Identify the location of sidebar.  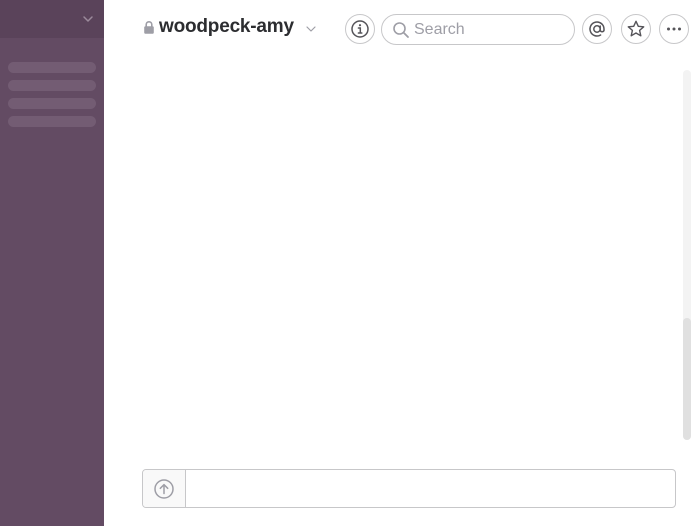
(52, 263).